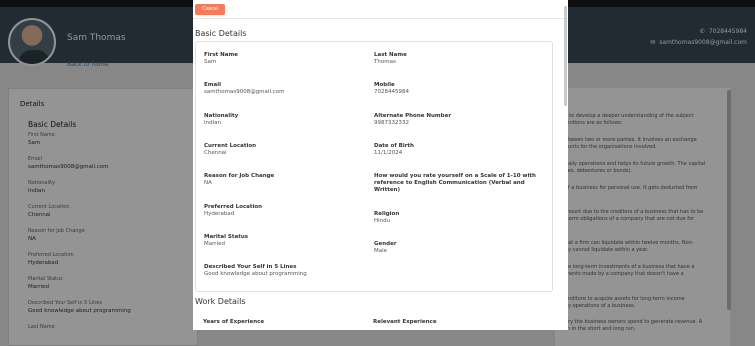  I want to click on field-label: Relevant Experience, so click(405, 322).